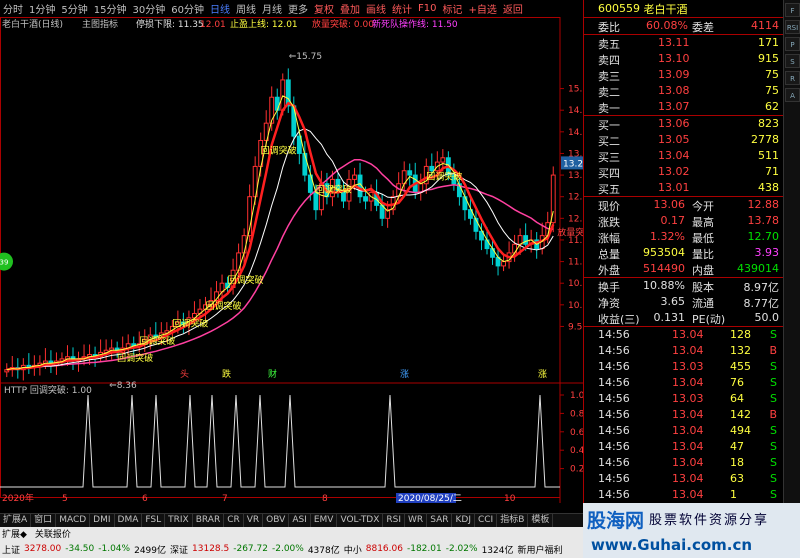 The image size is (800, 558). Describe the element at coordinates (74, 8) in the screenshot. I see `toolbar-item-2: 5分钟` at that location.